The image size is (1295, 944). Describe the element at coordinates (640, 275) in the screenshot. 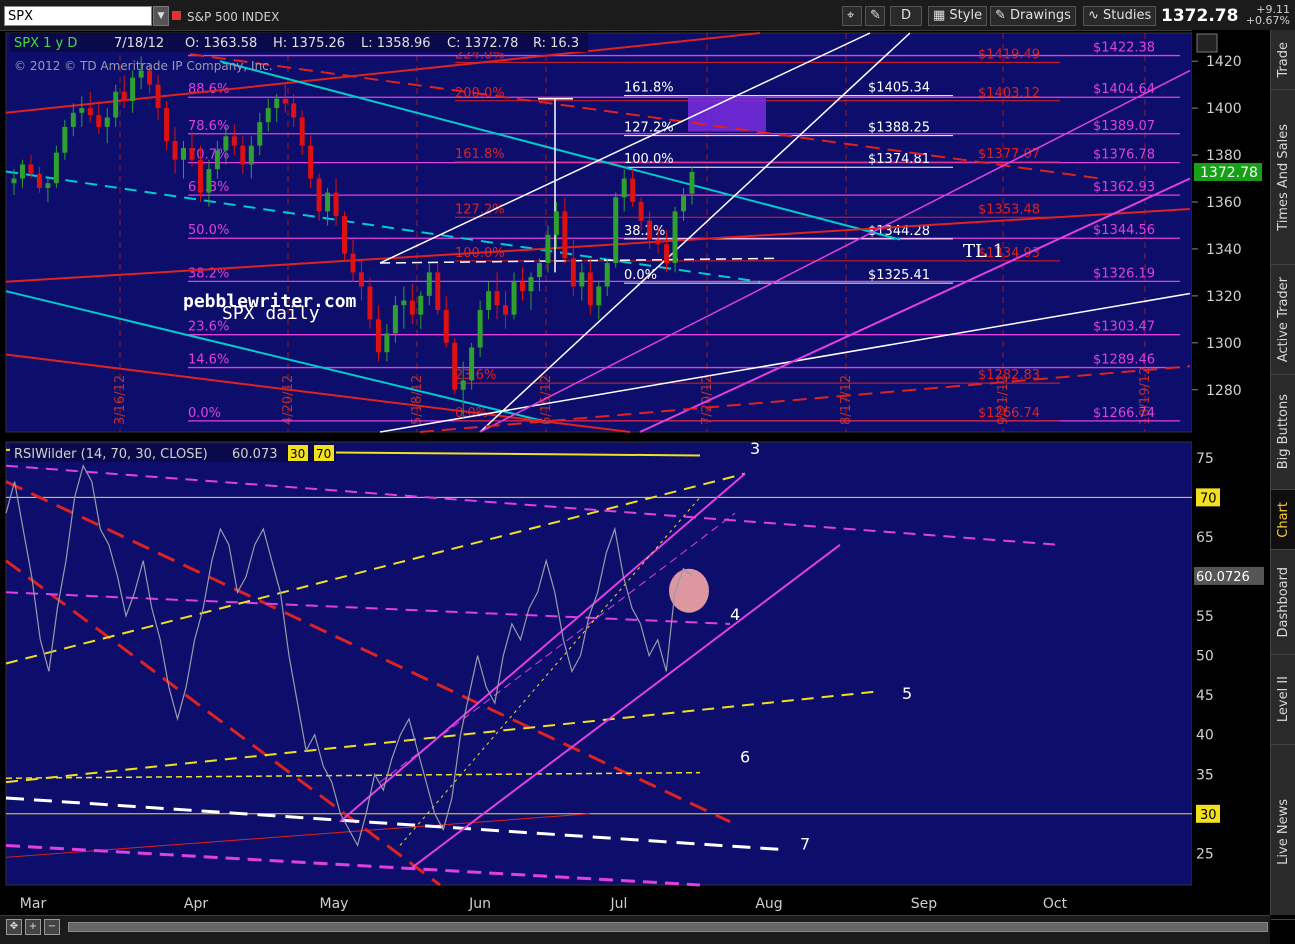

I see `fib-white-label: 0.0%` at that location.